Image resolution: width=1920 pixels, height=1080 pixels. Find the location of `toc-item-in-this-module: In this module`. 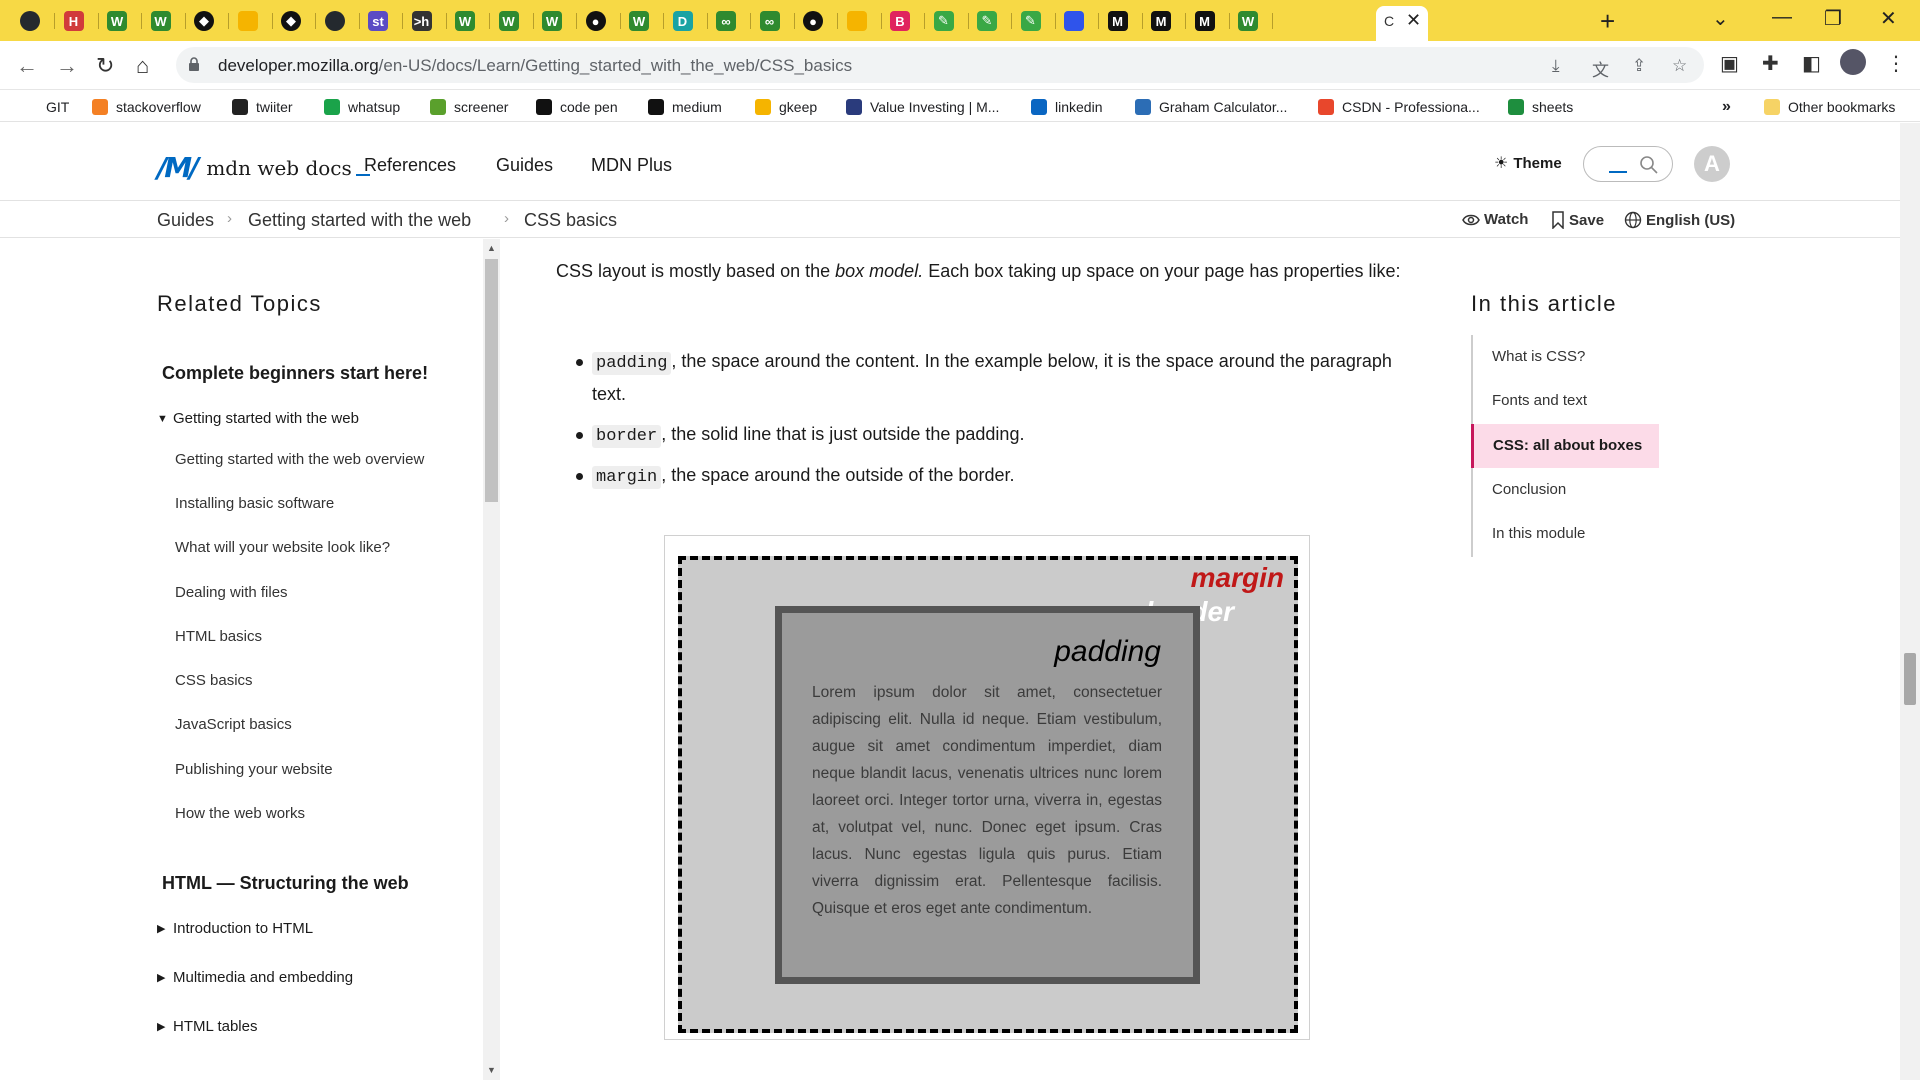

toc-item-in-this-module: In this module is located at coordinates (1567, 534).